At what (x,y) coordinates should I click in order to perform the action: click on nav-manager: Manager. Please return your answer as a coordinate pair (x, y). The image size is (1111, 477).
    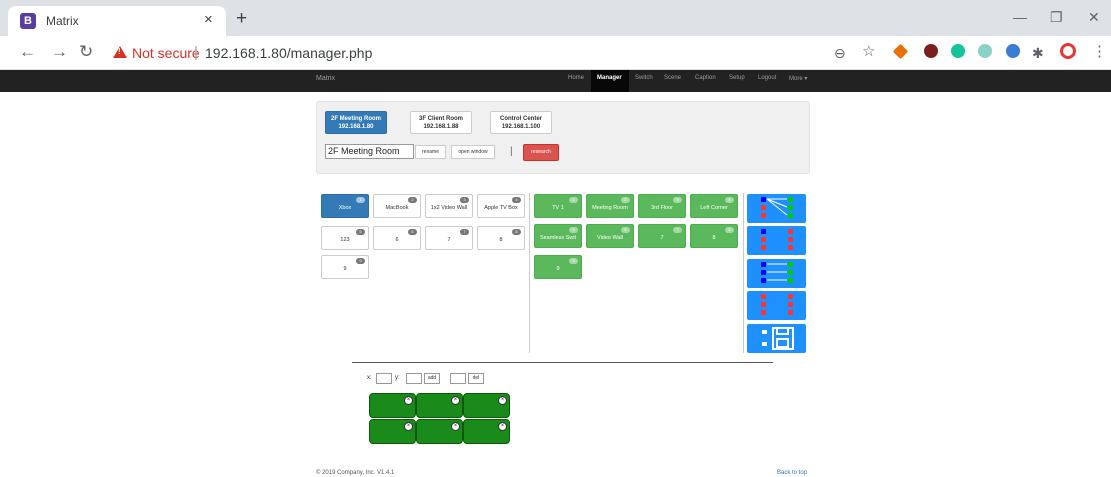
    Looking at the image, I should click on (609, 78).